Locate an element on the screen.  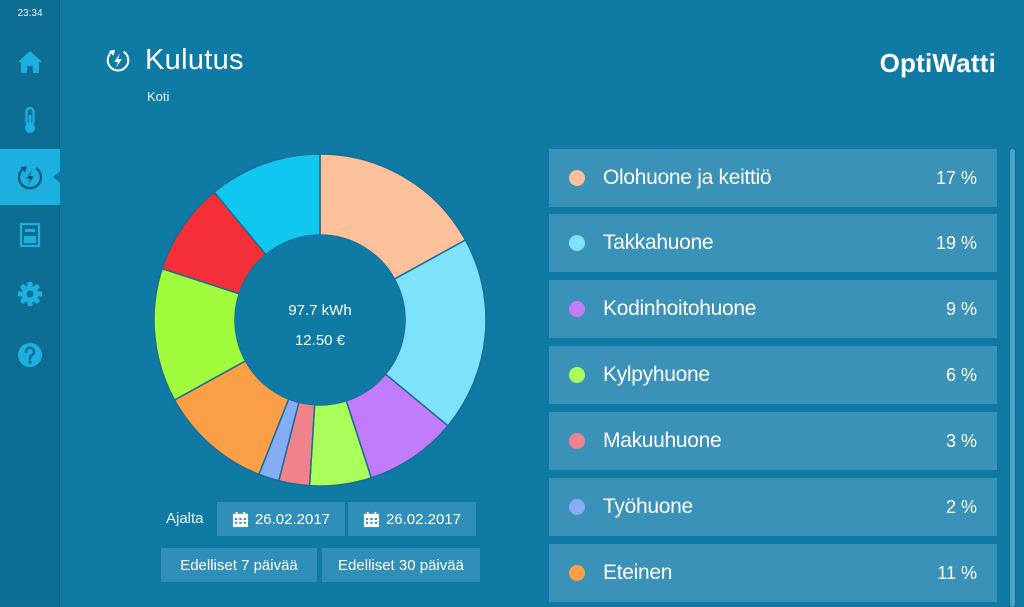
room-name: Työhuone is located at coordinates (648, 506).